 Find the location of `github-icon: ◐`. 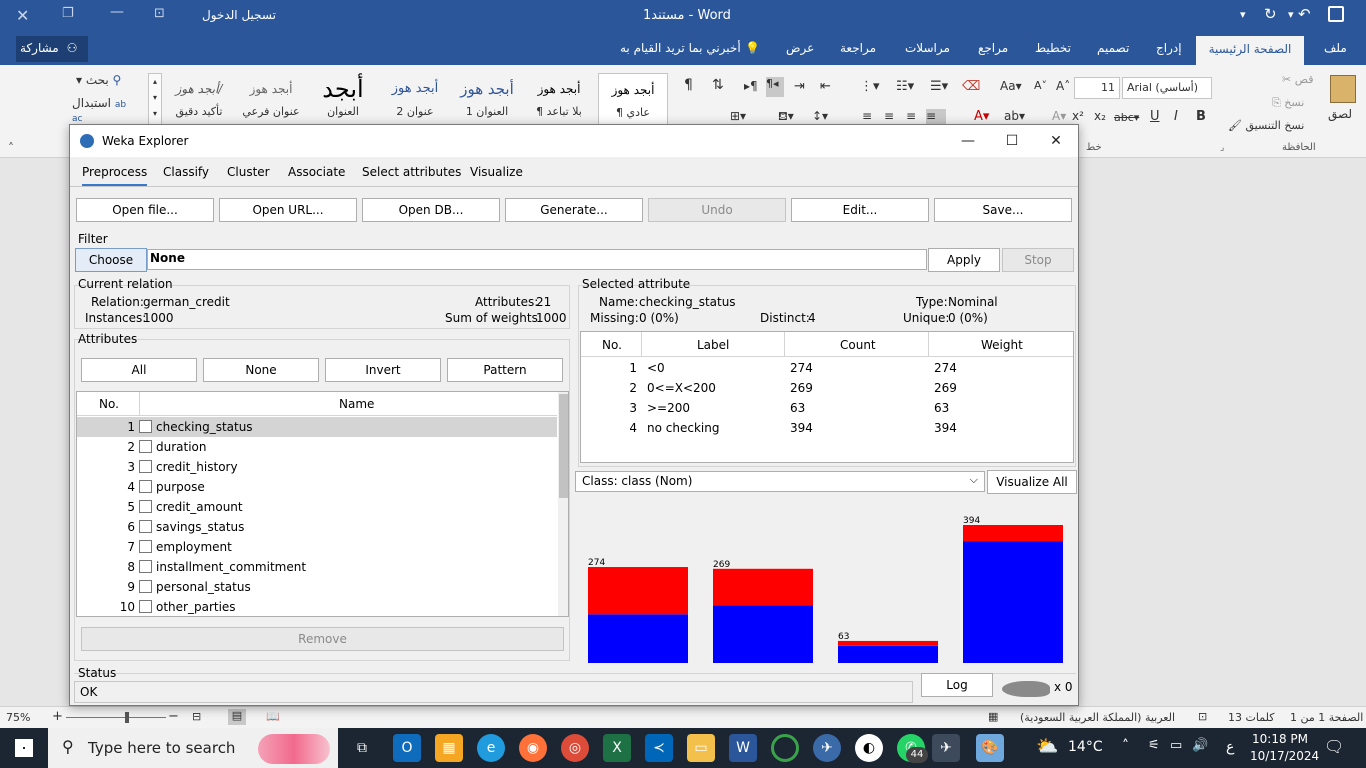

github-icon: ◐ is located at coordinates (869, 748).